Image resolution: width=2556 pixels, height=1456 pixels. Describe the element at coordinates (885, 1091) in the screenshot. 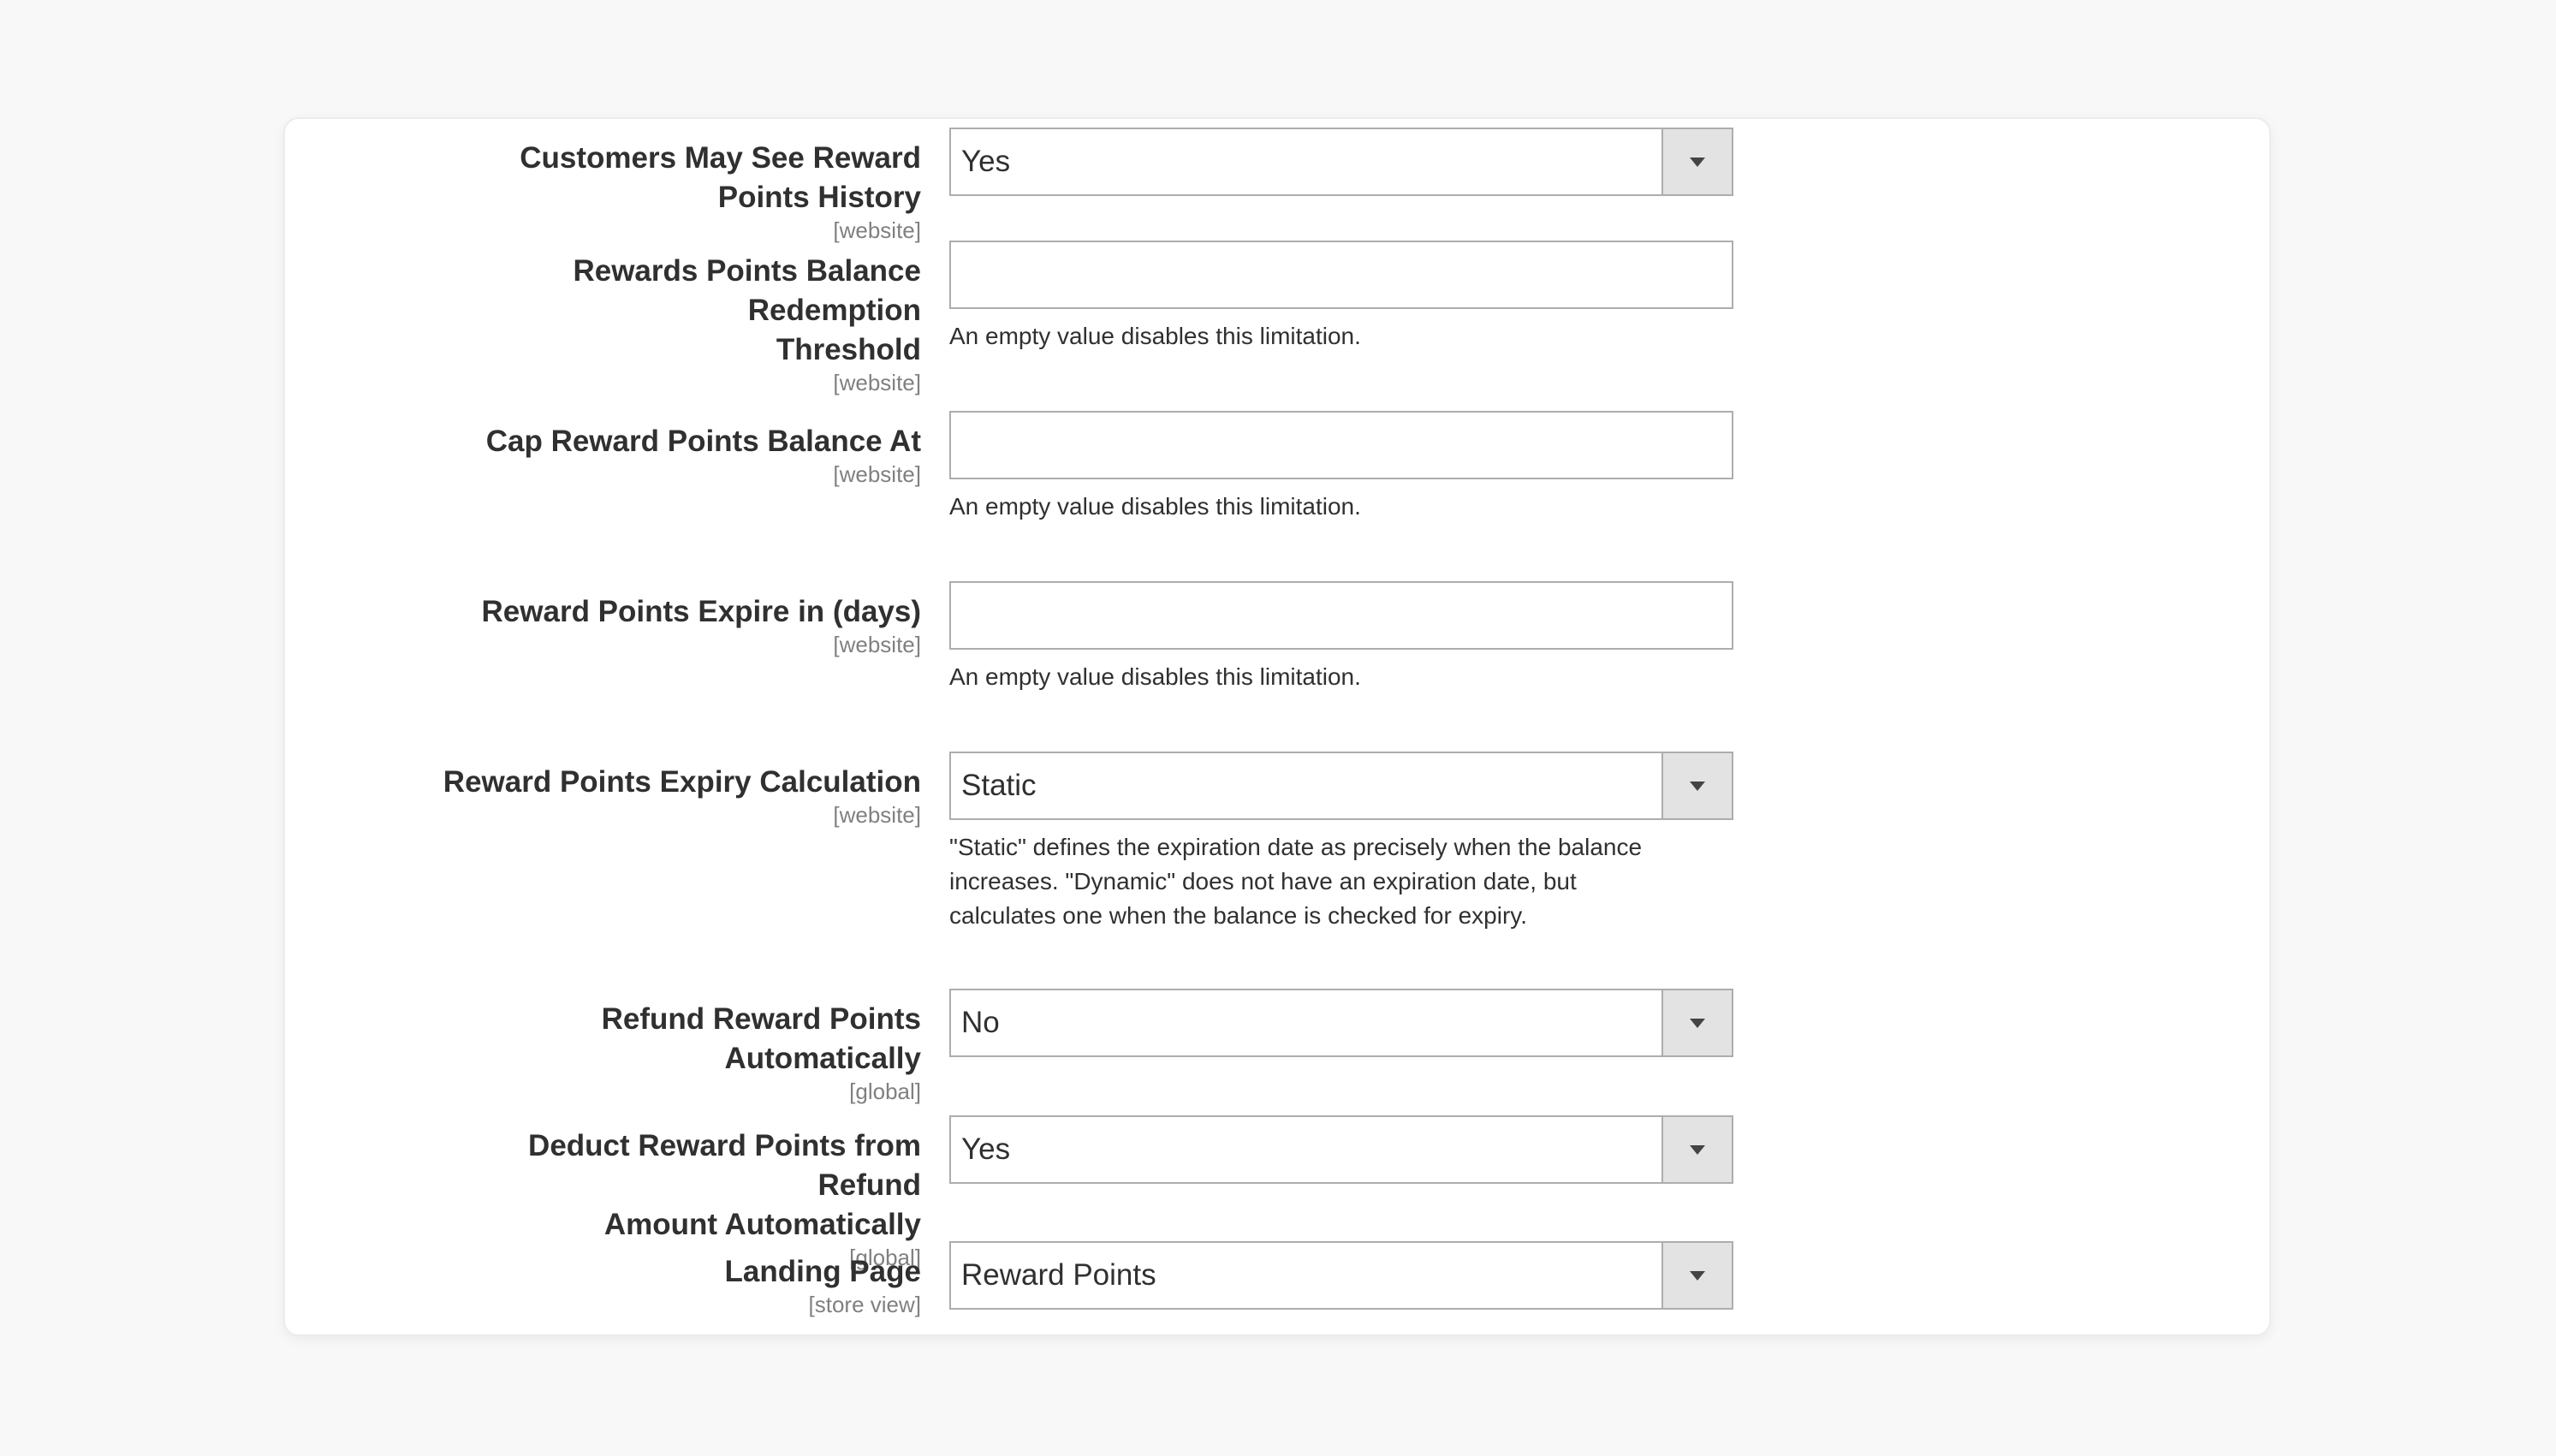

I see `scope-label: [global]` at that location.